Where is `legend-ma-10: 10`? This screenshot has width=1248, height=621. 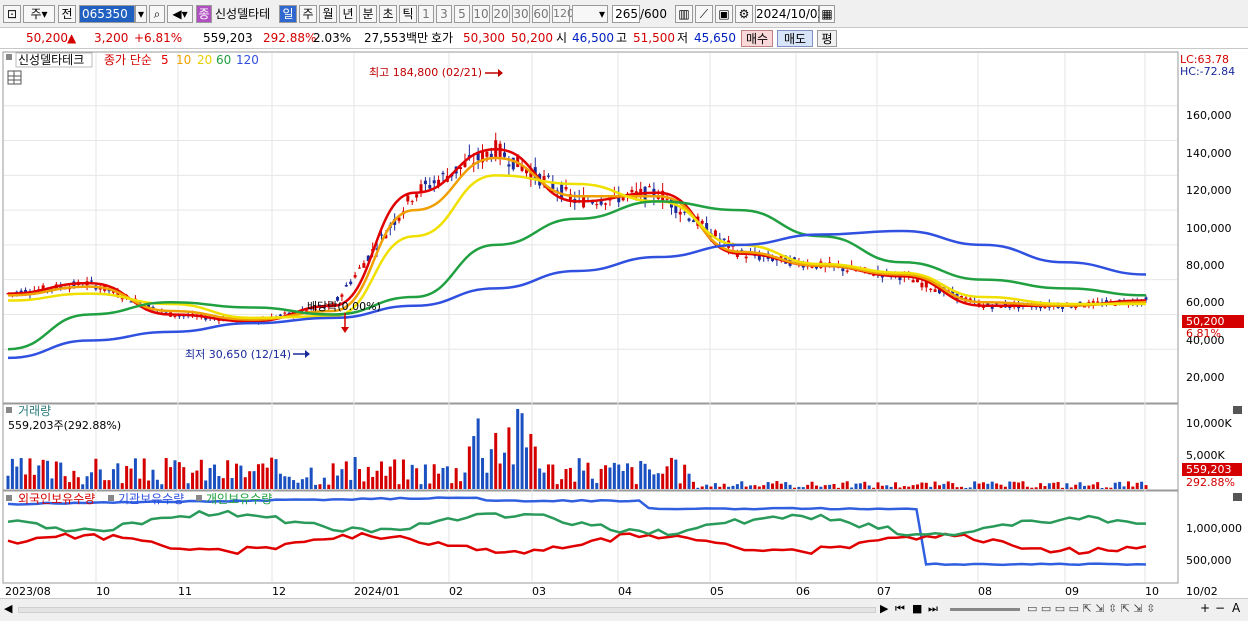
legend-ma-10: 10 is located at coordinates (183, 60).